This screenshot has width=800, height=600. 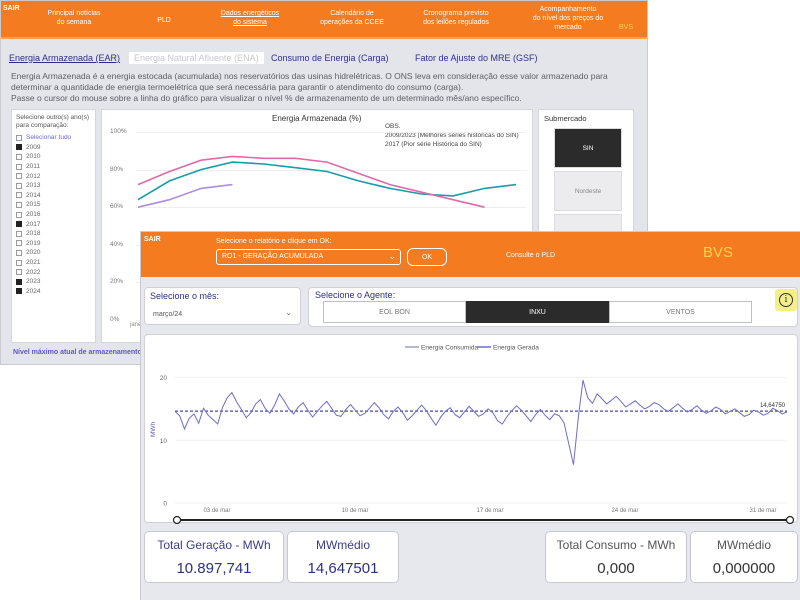 I want to click on slider-handle-end, so click(x=790, y=520).